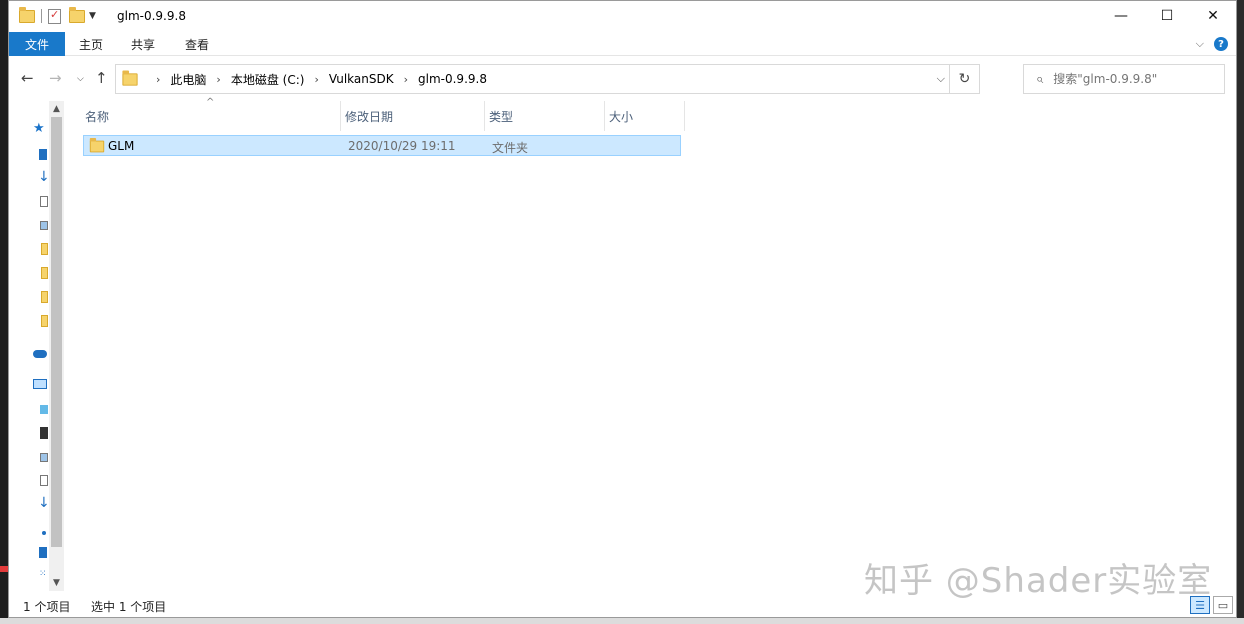 This screenshot has height=624, width=1244. I want to click on customize-toolbar-dropdown-icon: ▼, so click(92, 16).